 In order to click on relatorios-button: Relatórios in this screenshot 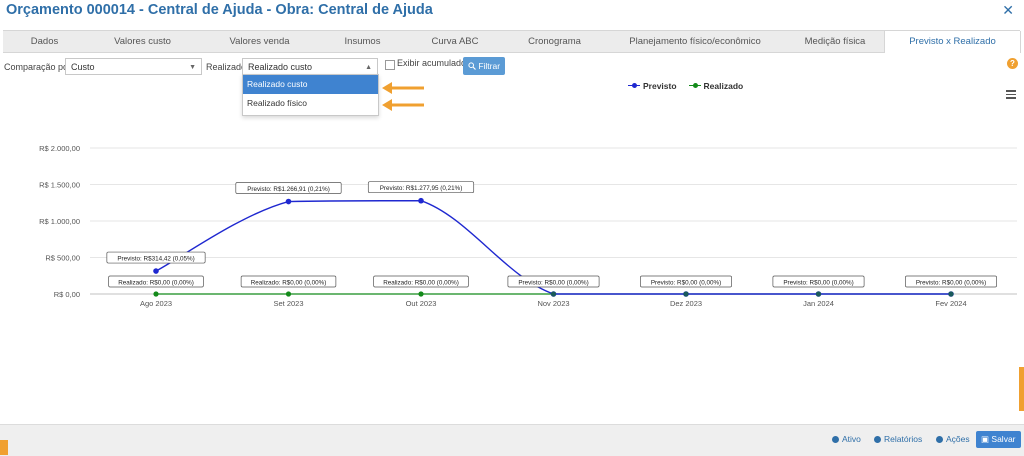, I will do `click(898, 439)`.